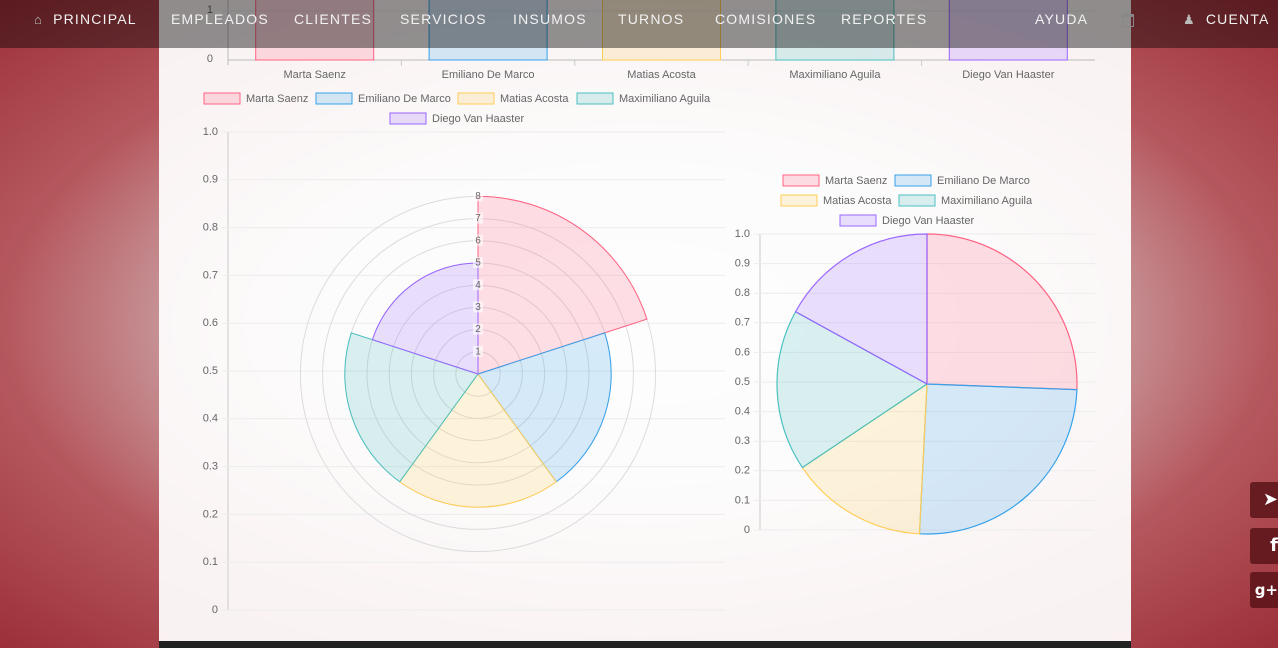  Describe the element at coordinates (742, 323) in the screenshot. I see `pie-bg-y-tick-7: 0.7` at that location.